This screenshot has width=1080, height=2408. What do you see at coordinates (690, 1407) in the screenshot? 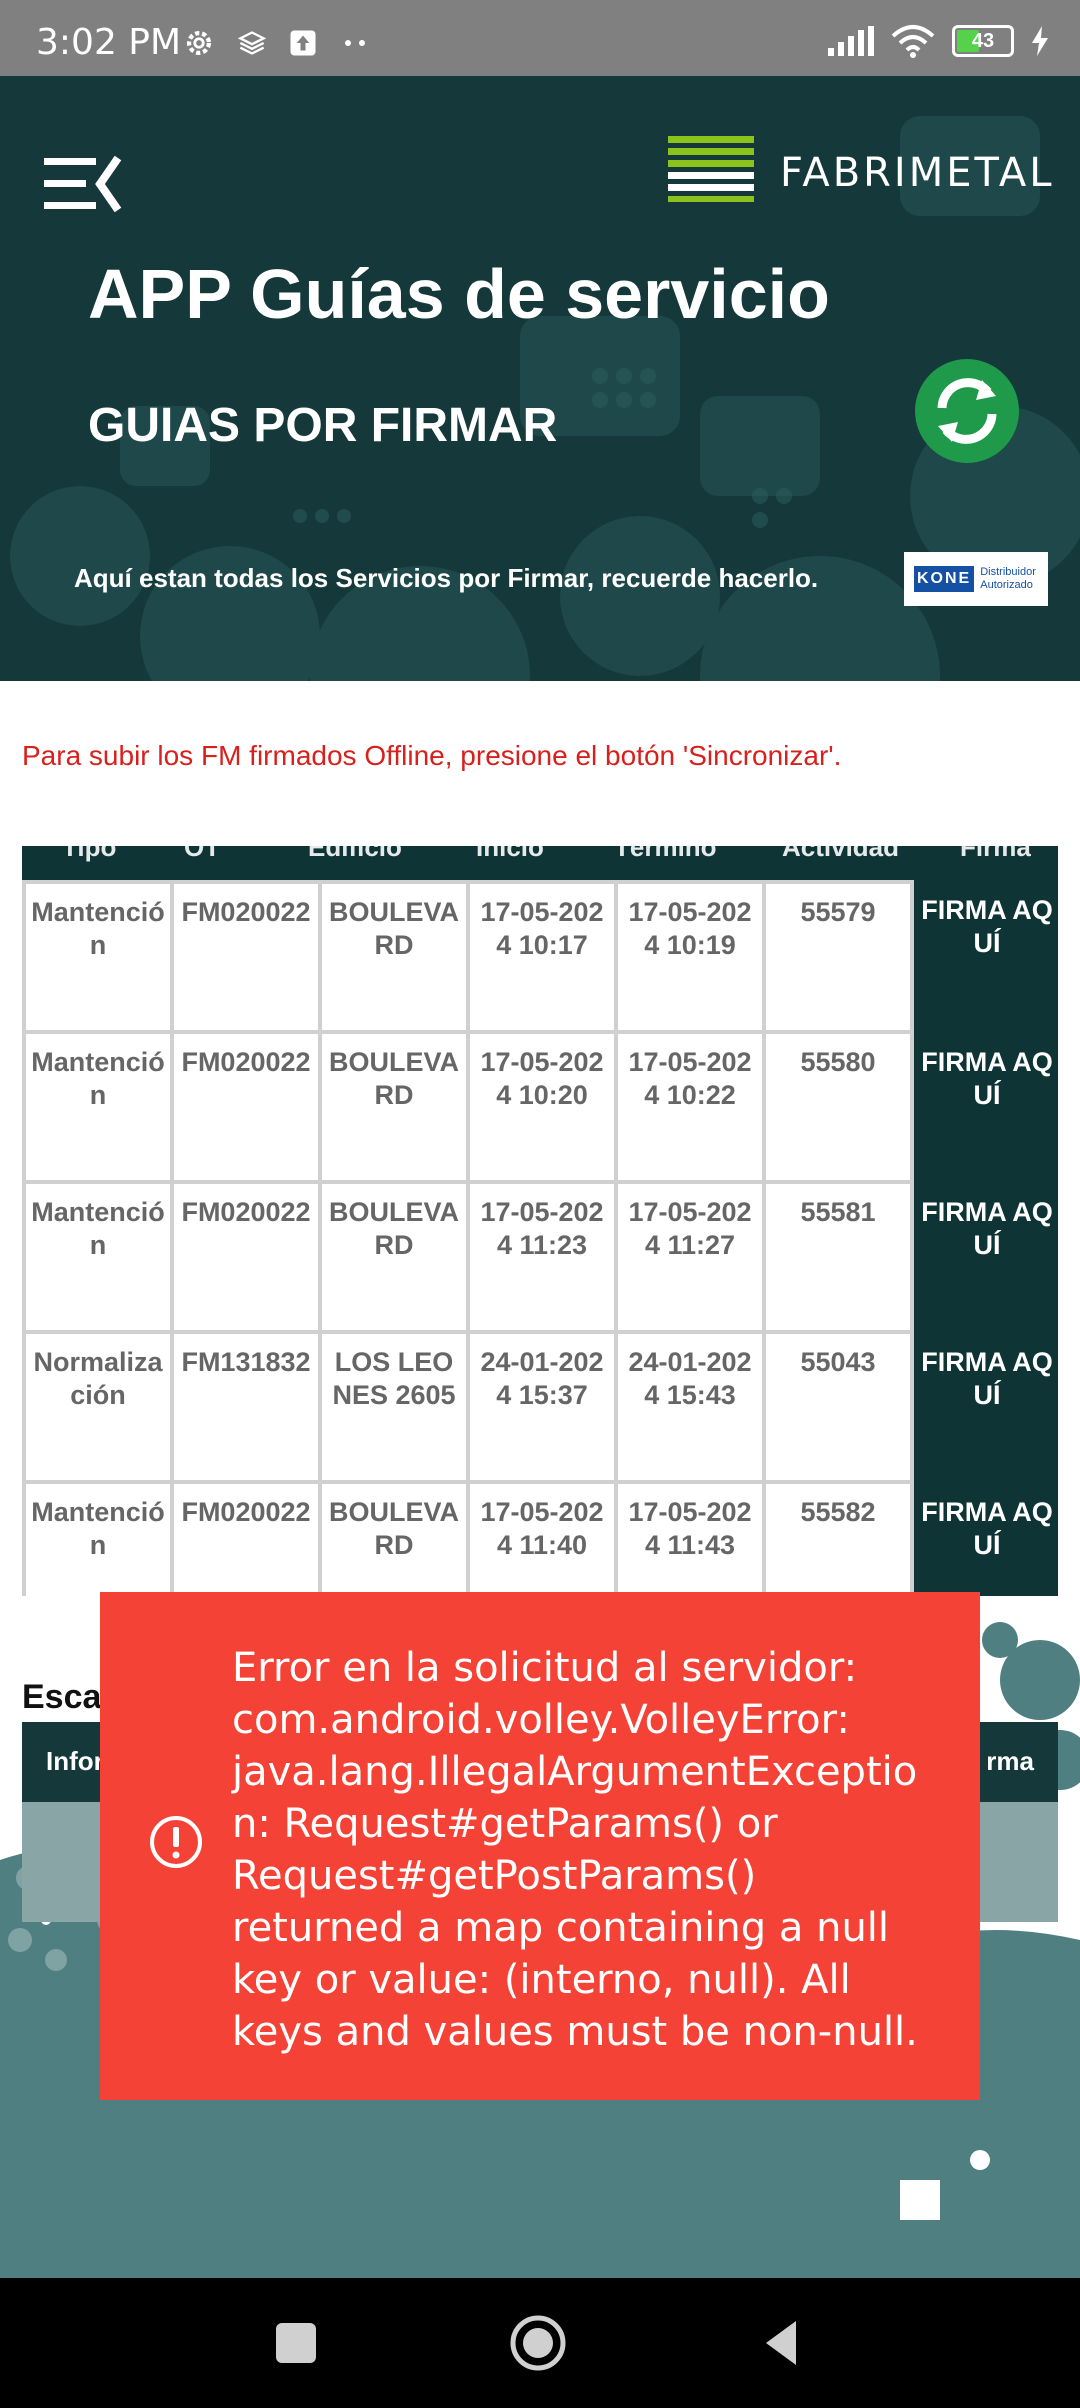
I see `cell-termino: 24-01-2024 15:43` at bounding box center [690, 1407].